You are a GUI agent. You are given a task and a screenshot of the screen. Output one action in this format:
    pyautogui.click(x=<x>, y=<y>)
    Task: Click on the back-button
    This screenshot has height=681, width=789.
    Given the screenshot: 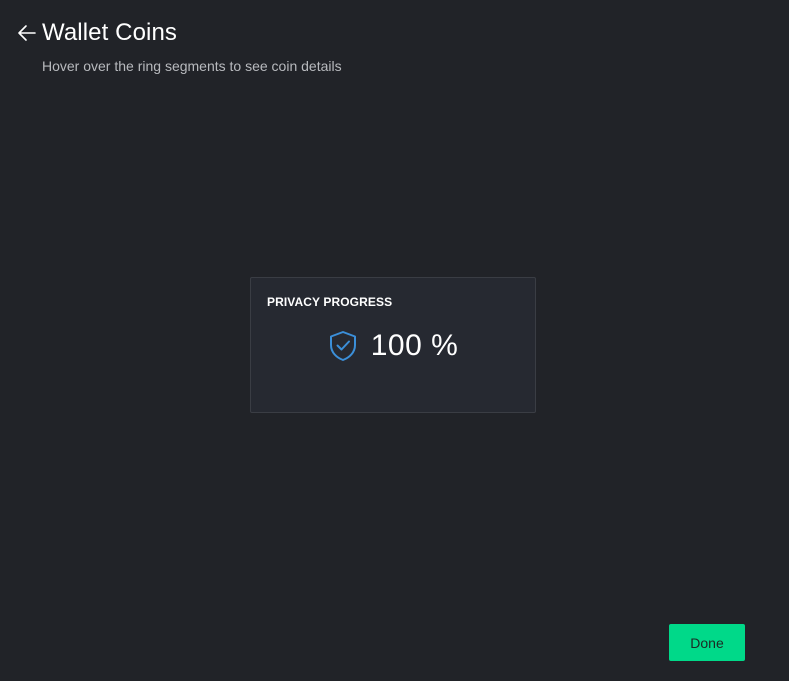 What is the action you would take?
    pyautogui.click(x=27, y=33)
    